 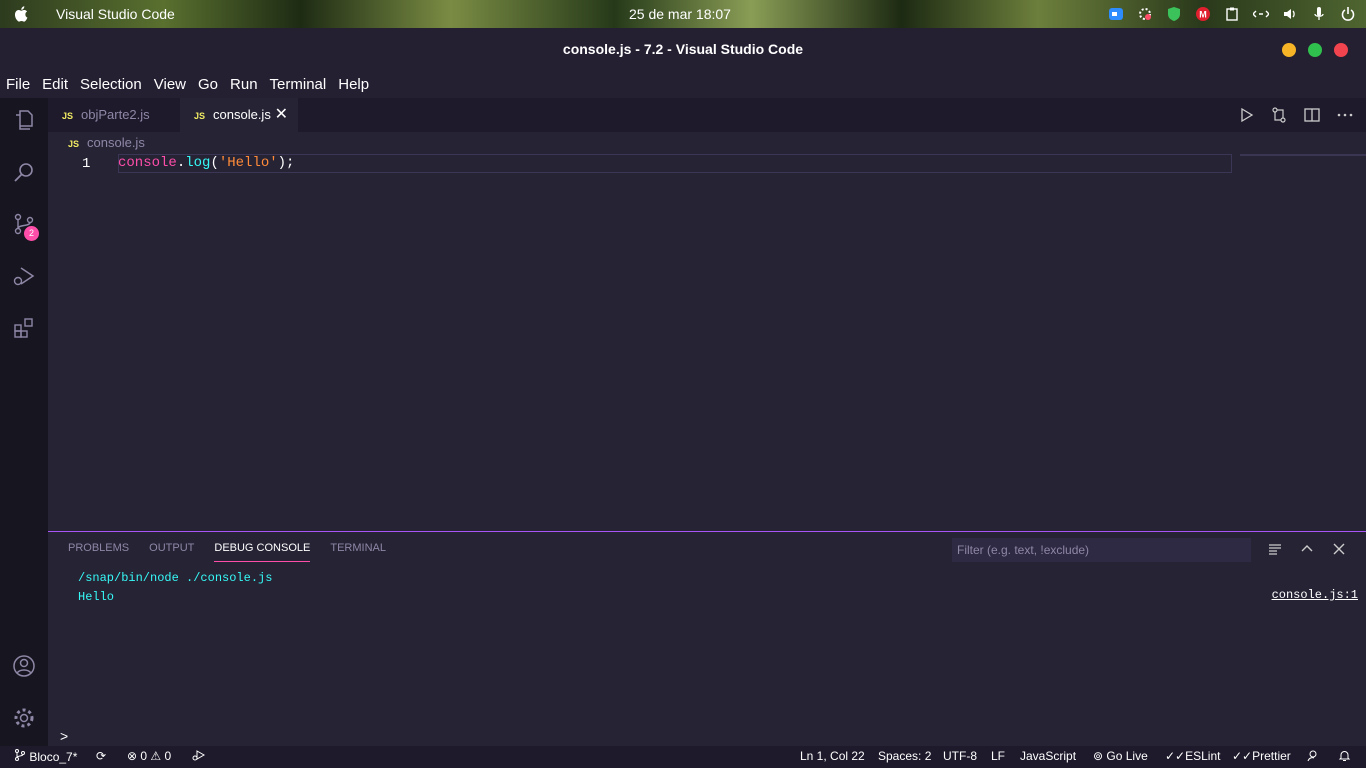 What do you see at coordinates (149, 756) in the screenshot?
I see `problems-status: ⊗ 0 ⚠ 0` at bounding box center [149, 756].